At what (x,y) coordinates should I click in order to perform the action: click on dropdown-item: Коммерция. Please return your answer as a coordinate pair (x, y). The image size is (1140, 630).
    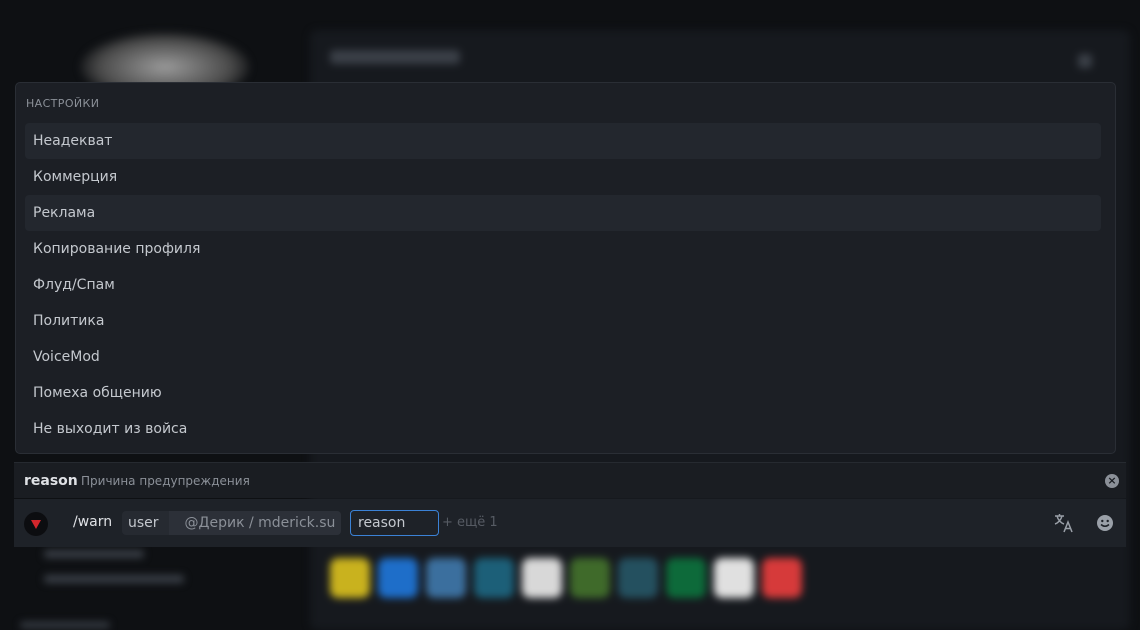
    Looking at the image, I should click on (563, 177).